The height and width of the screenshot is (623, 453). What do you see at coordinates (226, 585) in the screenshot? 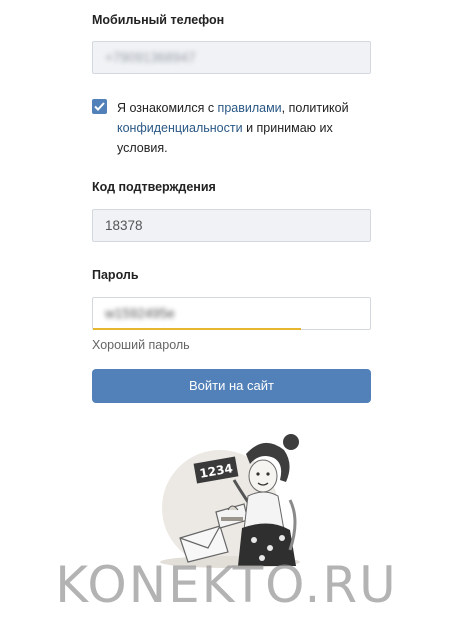
I see `watermark-text: KONEKTO.RU` at bounding box center [226, 585].